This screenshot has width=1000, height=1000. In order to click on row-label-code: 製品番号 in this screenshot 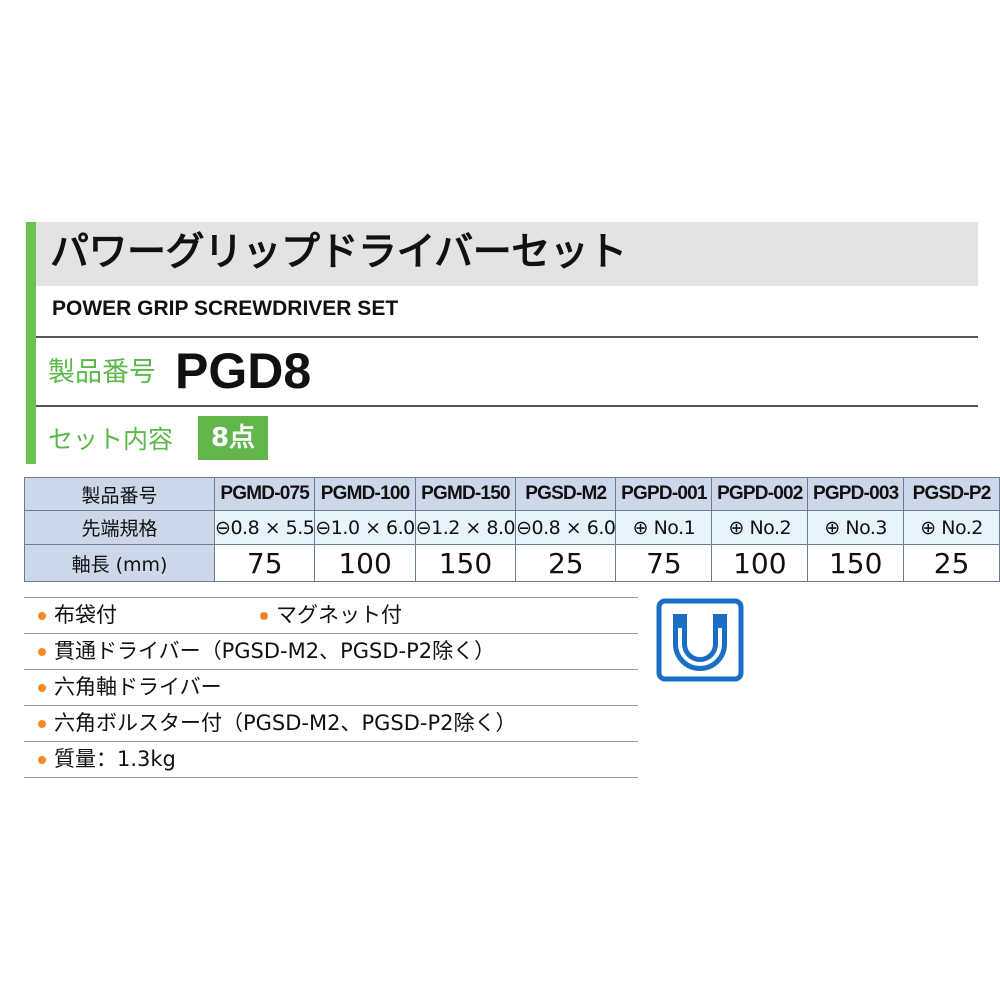, I will do `click(119, 494)`.